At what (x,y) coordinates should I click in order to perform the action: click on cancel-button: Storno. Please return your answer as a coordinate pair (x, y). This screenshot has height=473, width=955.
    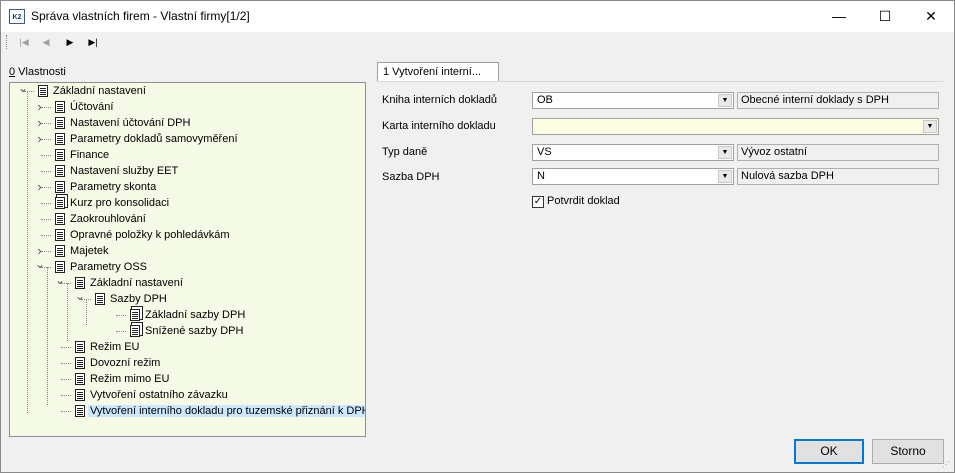
    Looking at the image, I should click on (908, 451).